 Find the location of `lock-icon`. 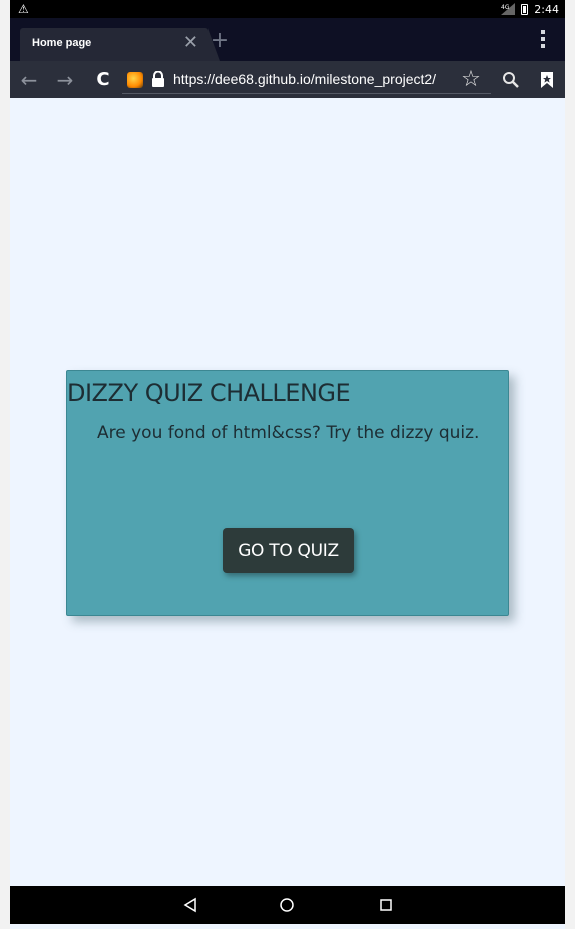

lock-icon is located at coordinates (158, 78).